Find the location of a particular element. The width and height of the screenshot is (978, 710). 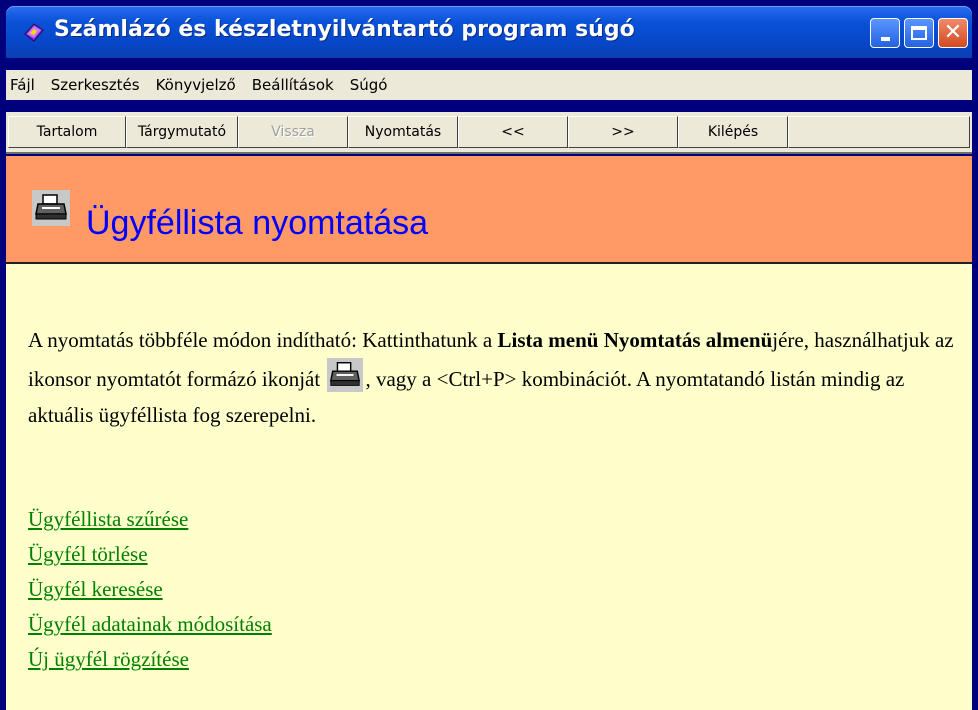

link-search-client: Ügyfél keresése is located at coordinates (150, 589).